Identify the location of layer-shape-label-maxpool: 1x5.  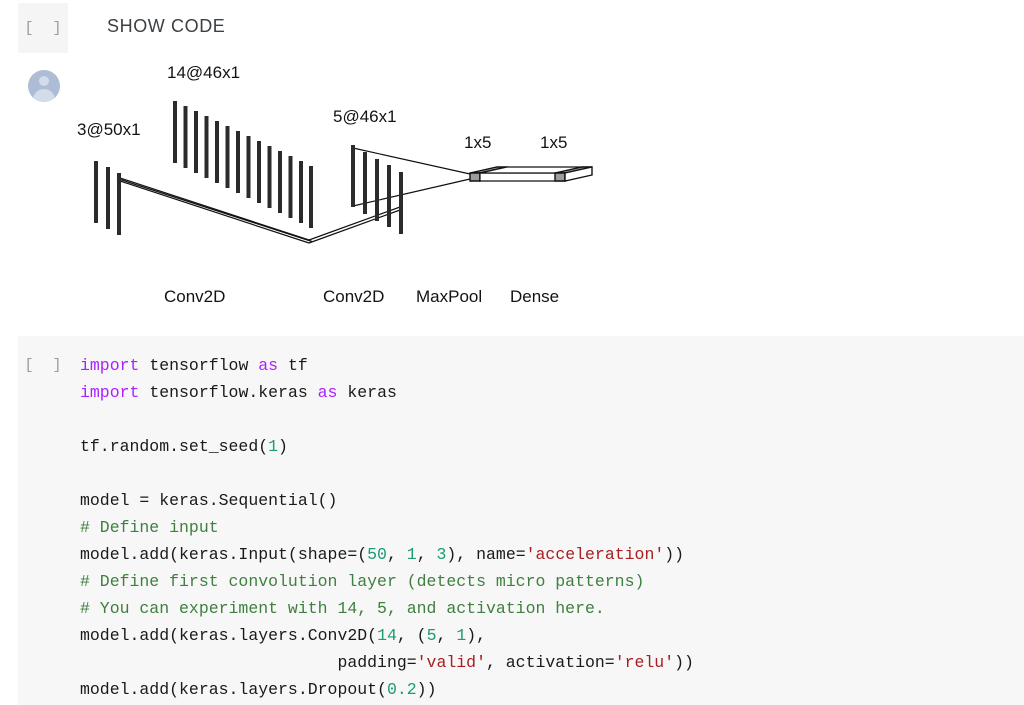
(478, 142).